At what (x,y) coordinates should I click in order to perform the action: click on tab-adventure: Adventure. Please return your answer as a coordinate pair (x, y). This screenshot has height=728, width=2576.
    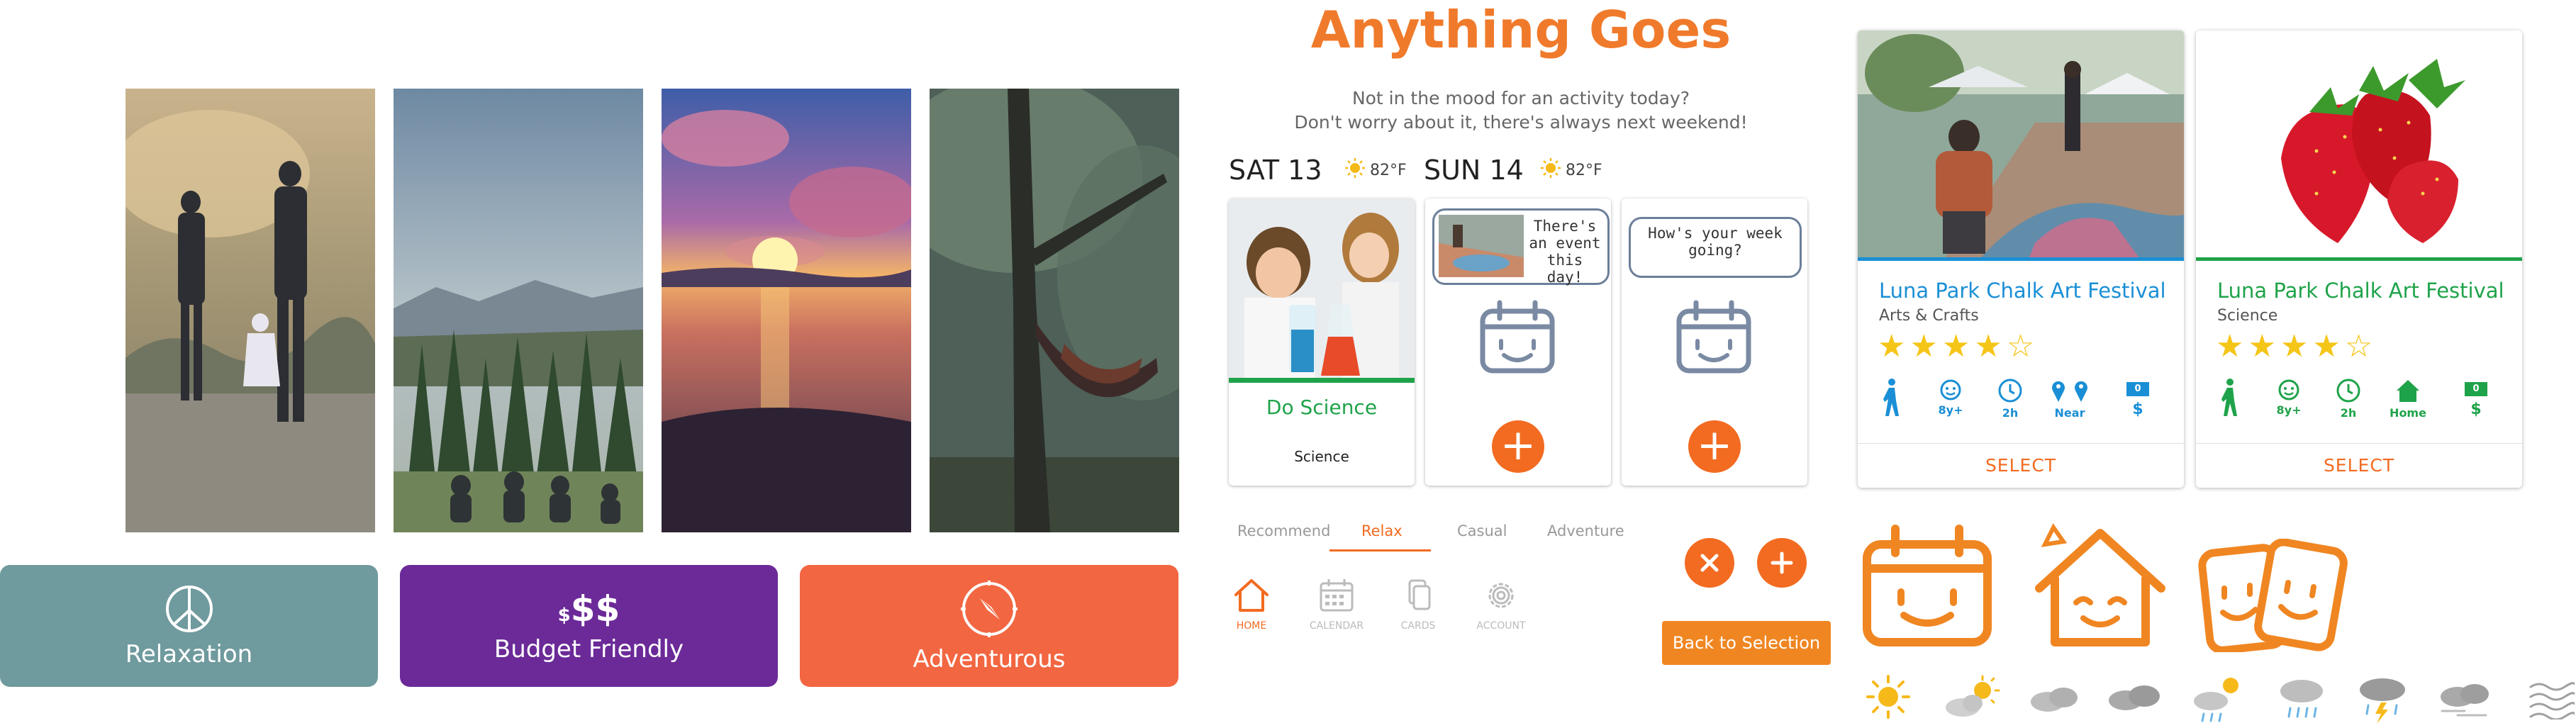
    Looking at the image, I should click on (1585, 531).